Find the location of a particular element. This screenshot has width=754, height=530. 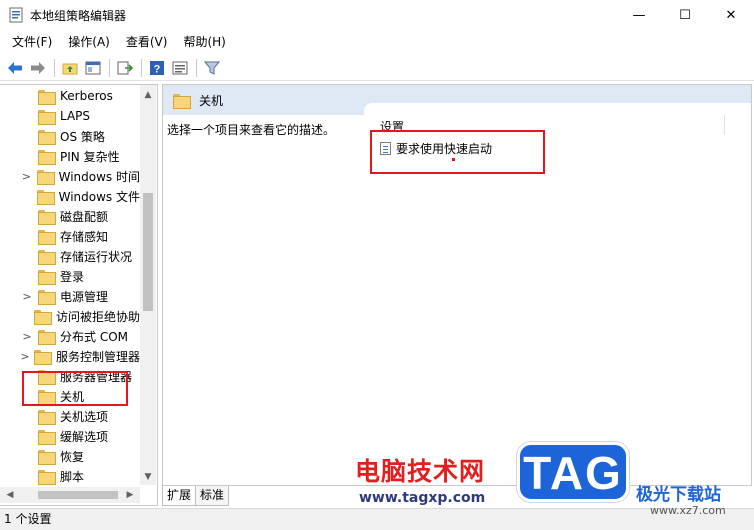

scroll-down-icon: ▼ is located at coordinates (148, 477).